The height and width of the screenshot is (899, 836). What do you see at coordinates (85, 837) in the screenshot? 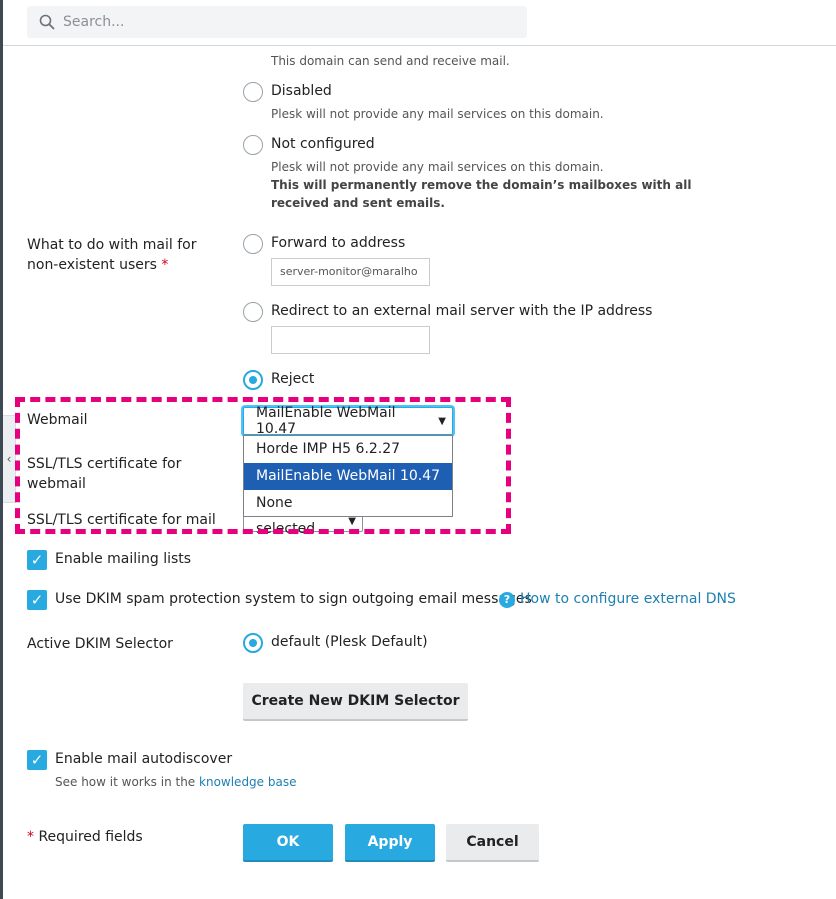
I see `required-fields-note: * Required fields` at bounding box center [85, 837].